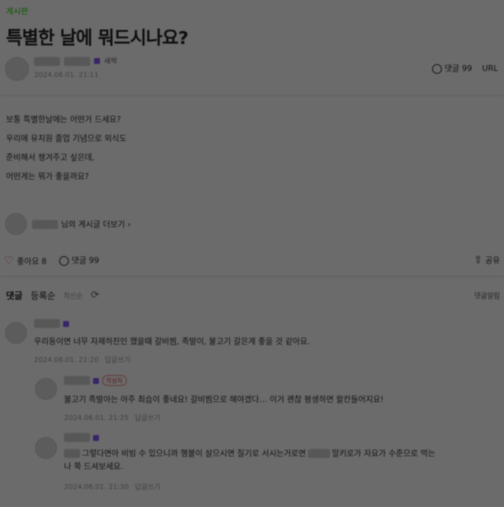 This screenshot has width=504, height=507. What do you see at coordinates (96, 418) in the screenshot?
I see `comment-date: 2024.06.01. 21:25` at bounding box center [96, 418].